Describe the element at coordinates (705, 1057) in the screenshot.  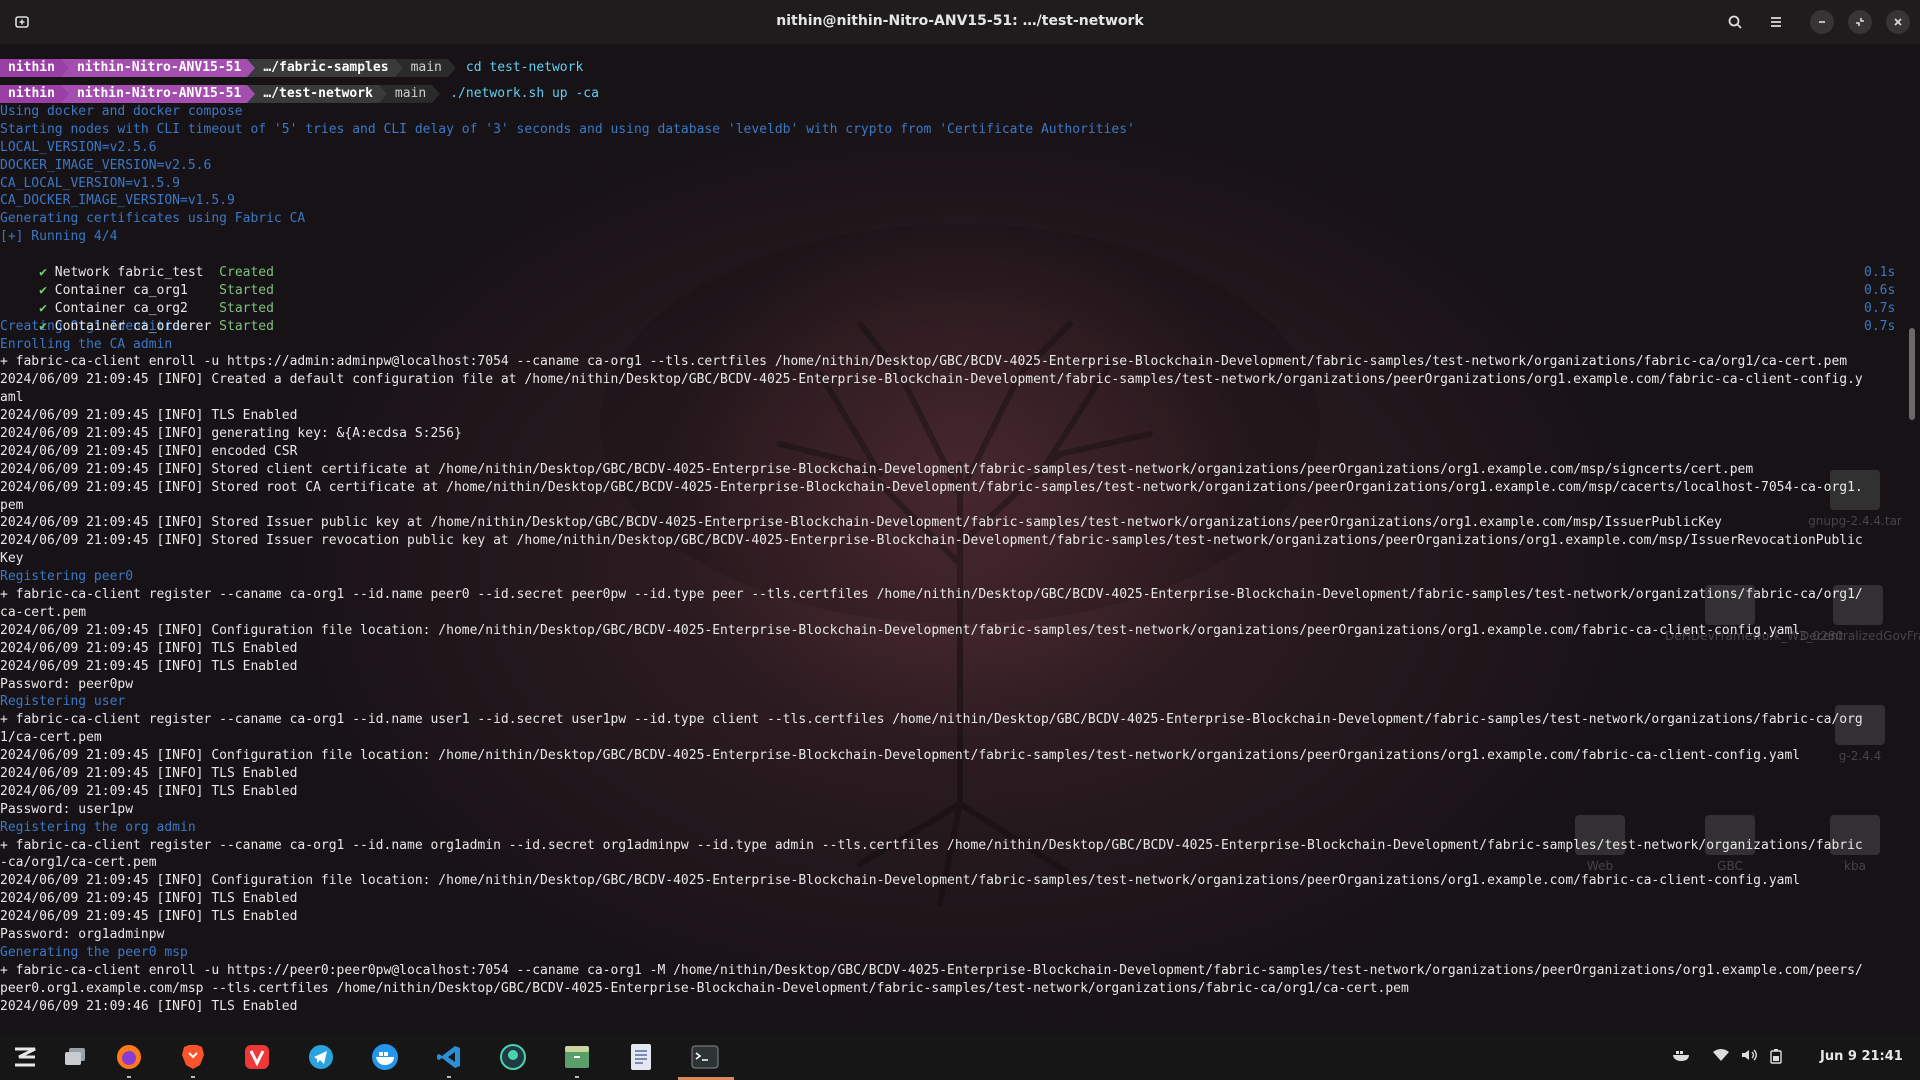
I see `terminal-icon` at that location.